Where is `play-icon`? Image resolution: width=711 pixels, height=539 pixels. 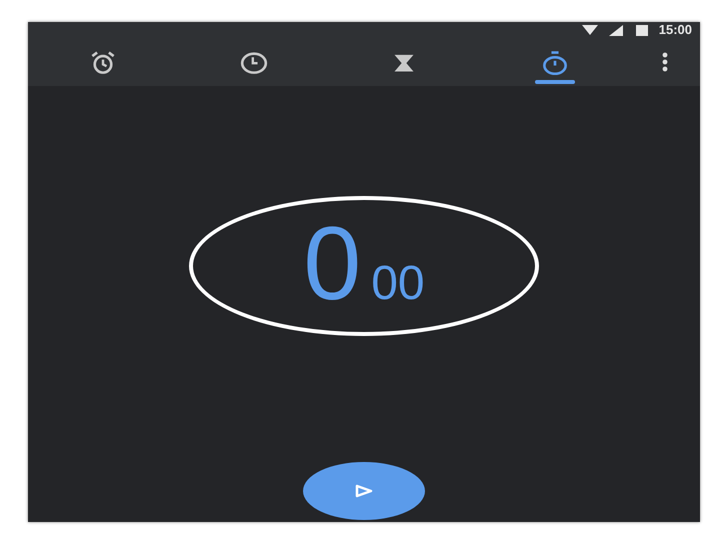 play-icon is located at coordinates (364, 491).